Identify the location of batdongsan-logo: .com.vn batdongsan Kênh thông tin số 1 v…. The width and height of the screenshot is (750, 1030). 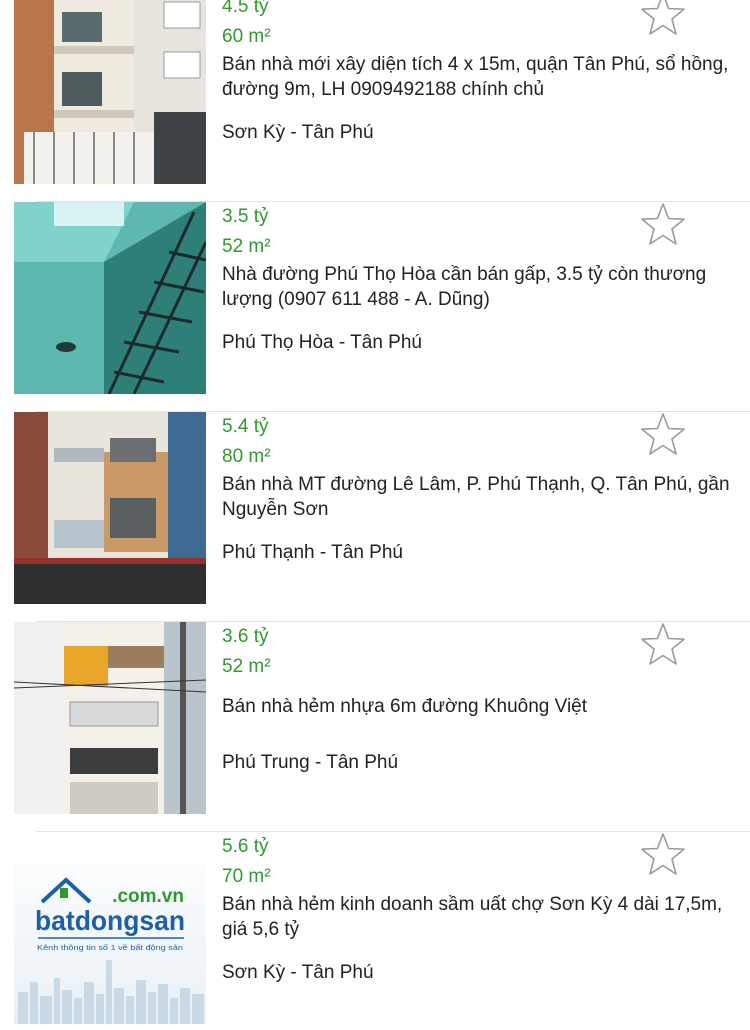
(110, 928).